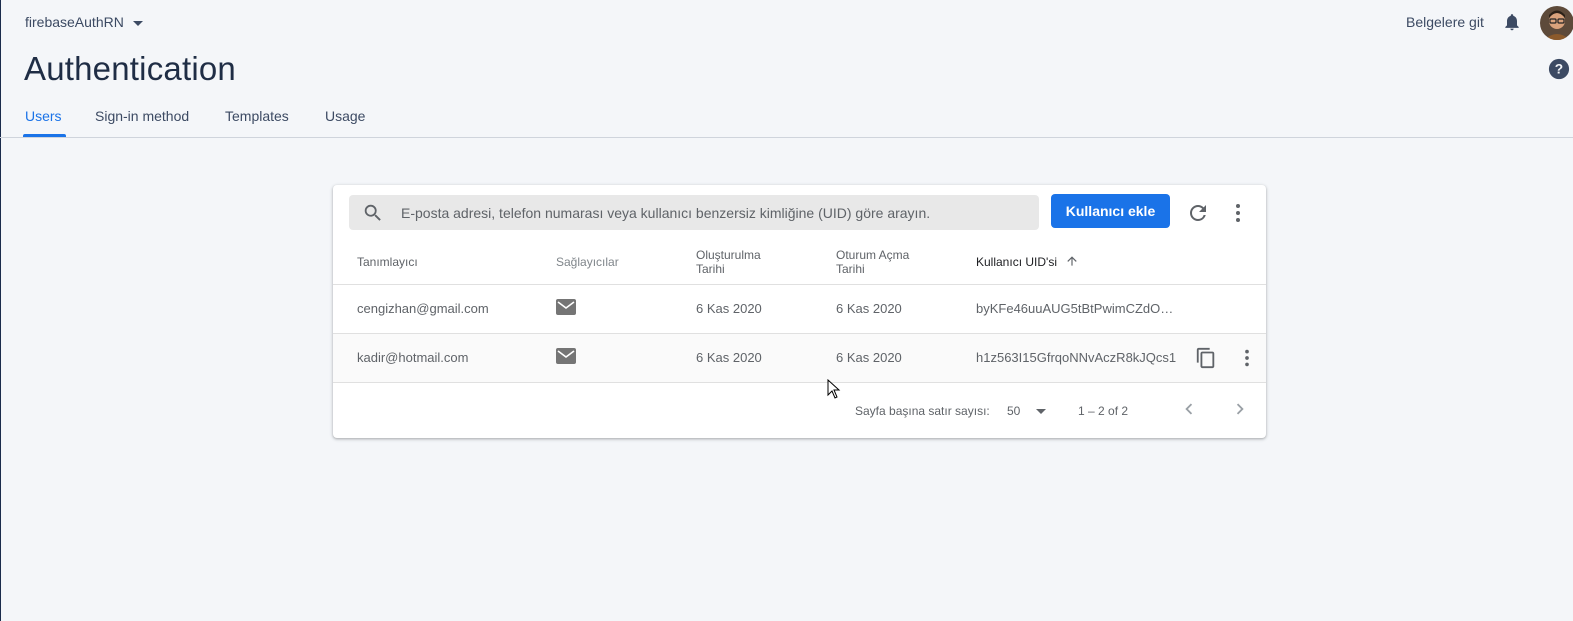  What do you see at coordinates (1030, 411) in the screenshot?
I see `rows-per-page-select: 50` at bounding box center [1030, 411].